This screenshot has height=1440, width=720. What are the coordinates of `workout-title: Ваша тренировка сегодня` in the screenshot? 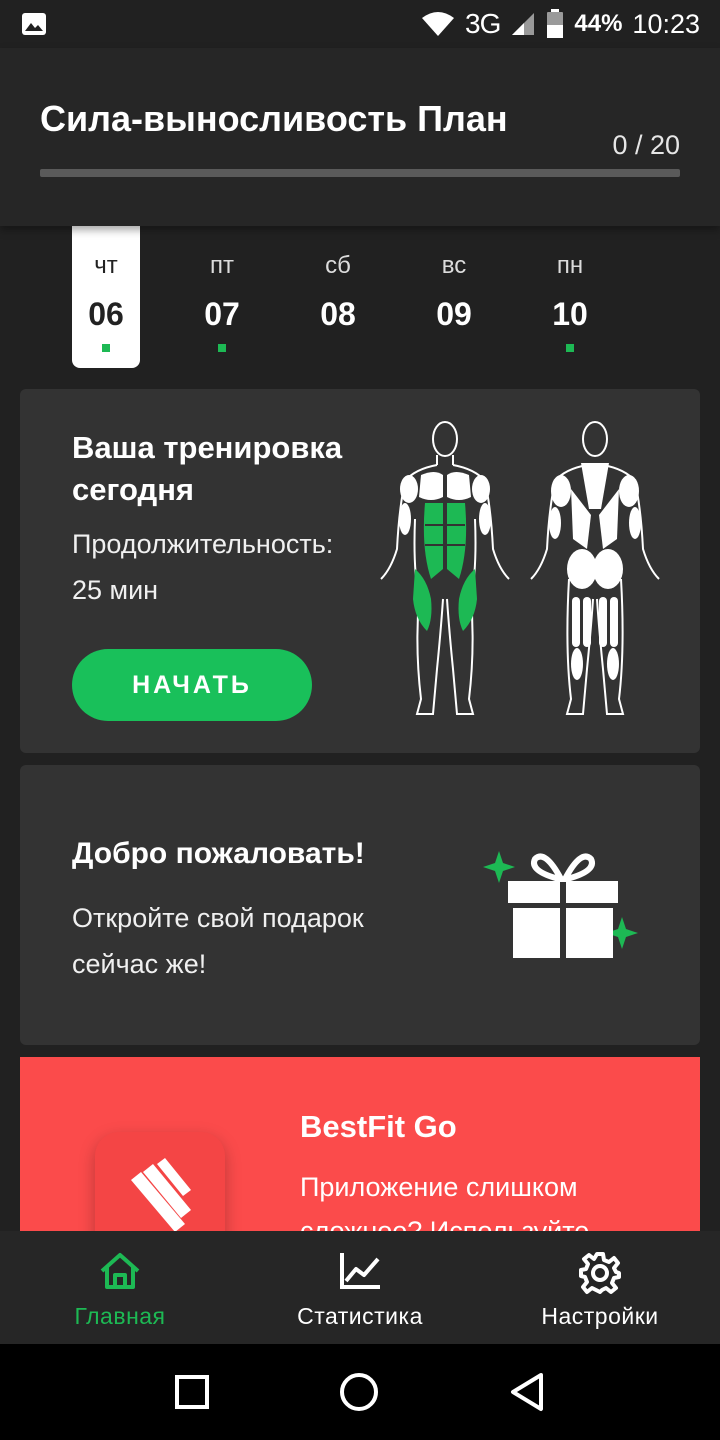 It's located at (207, 468).